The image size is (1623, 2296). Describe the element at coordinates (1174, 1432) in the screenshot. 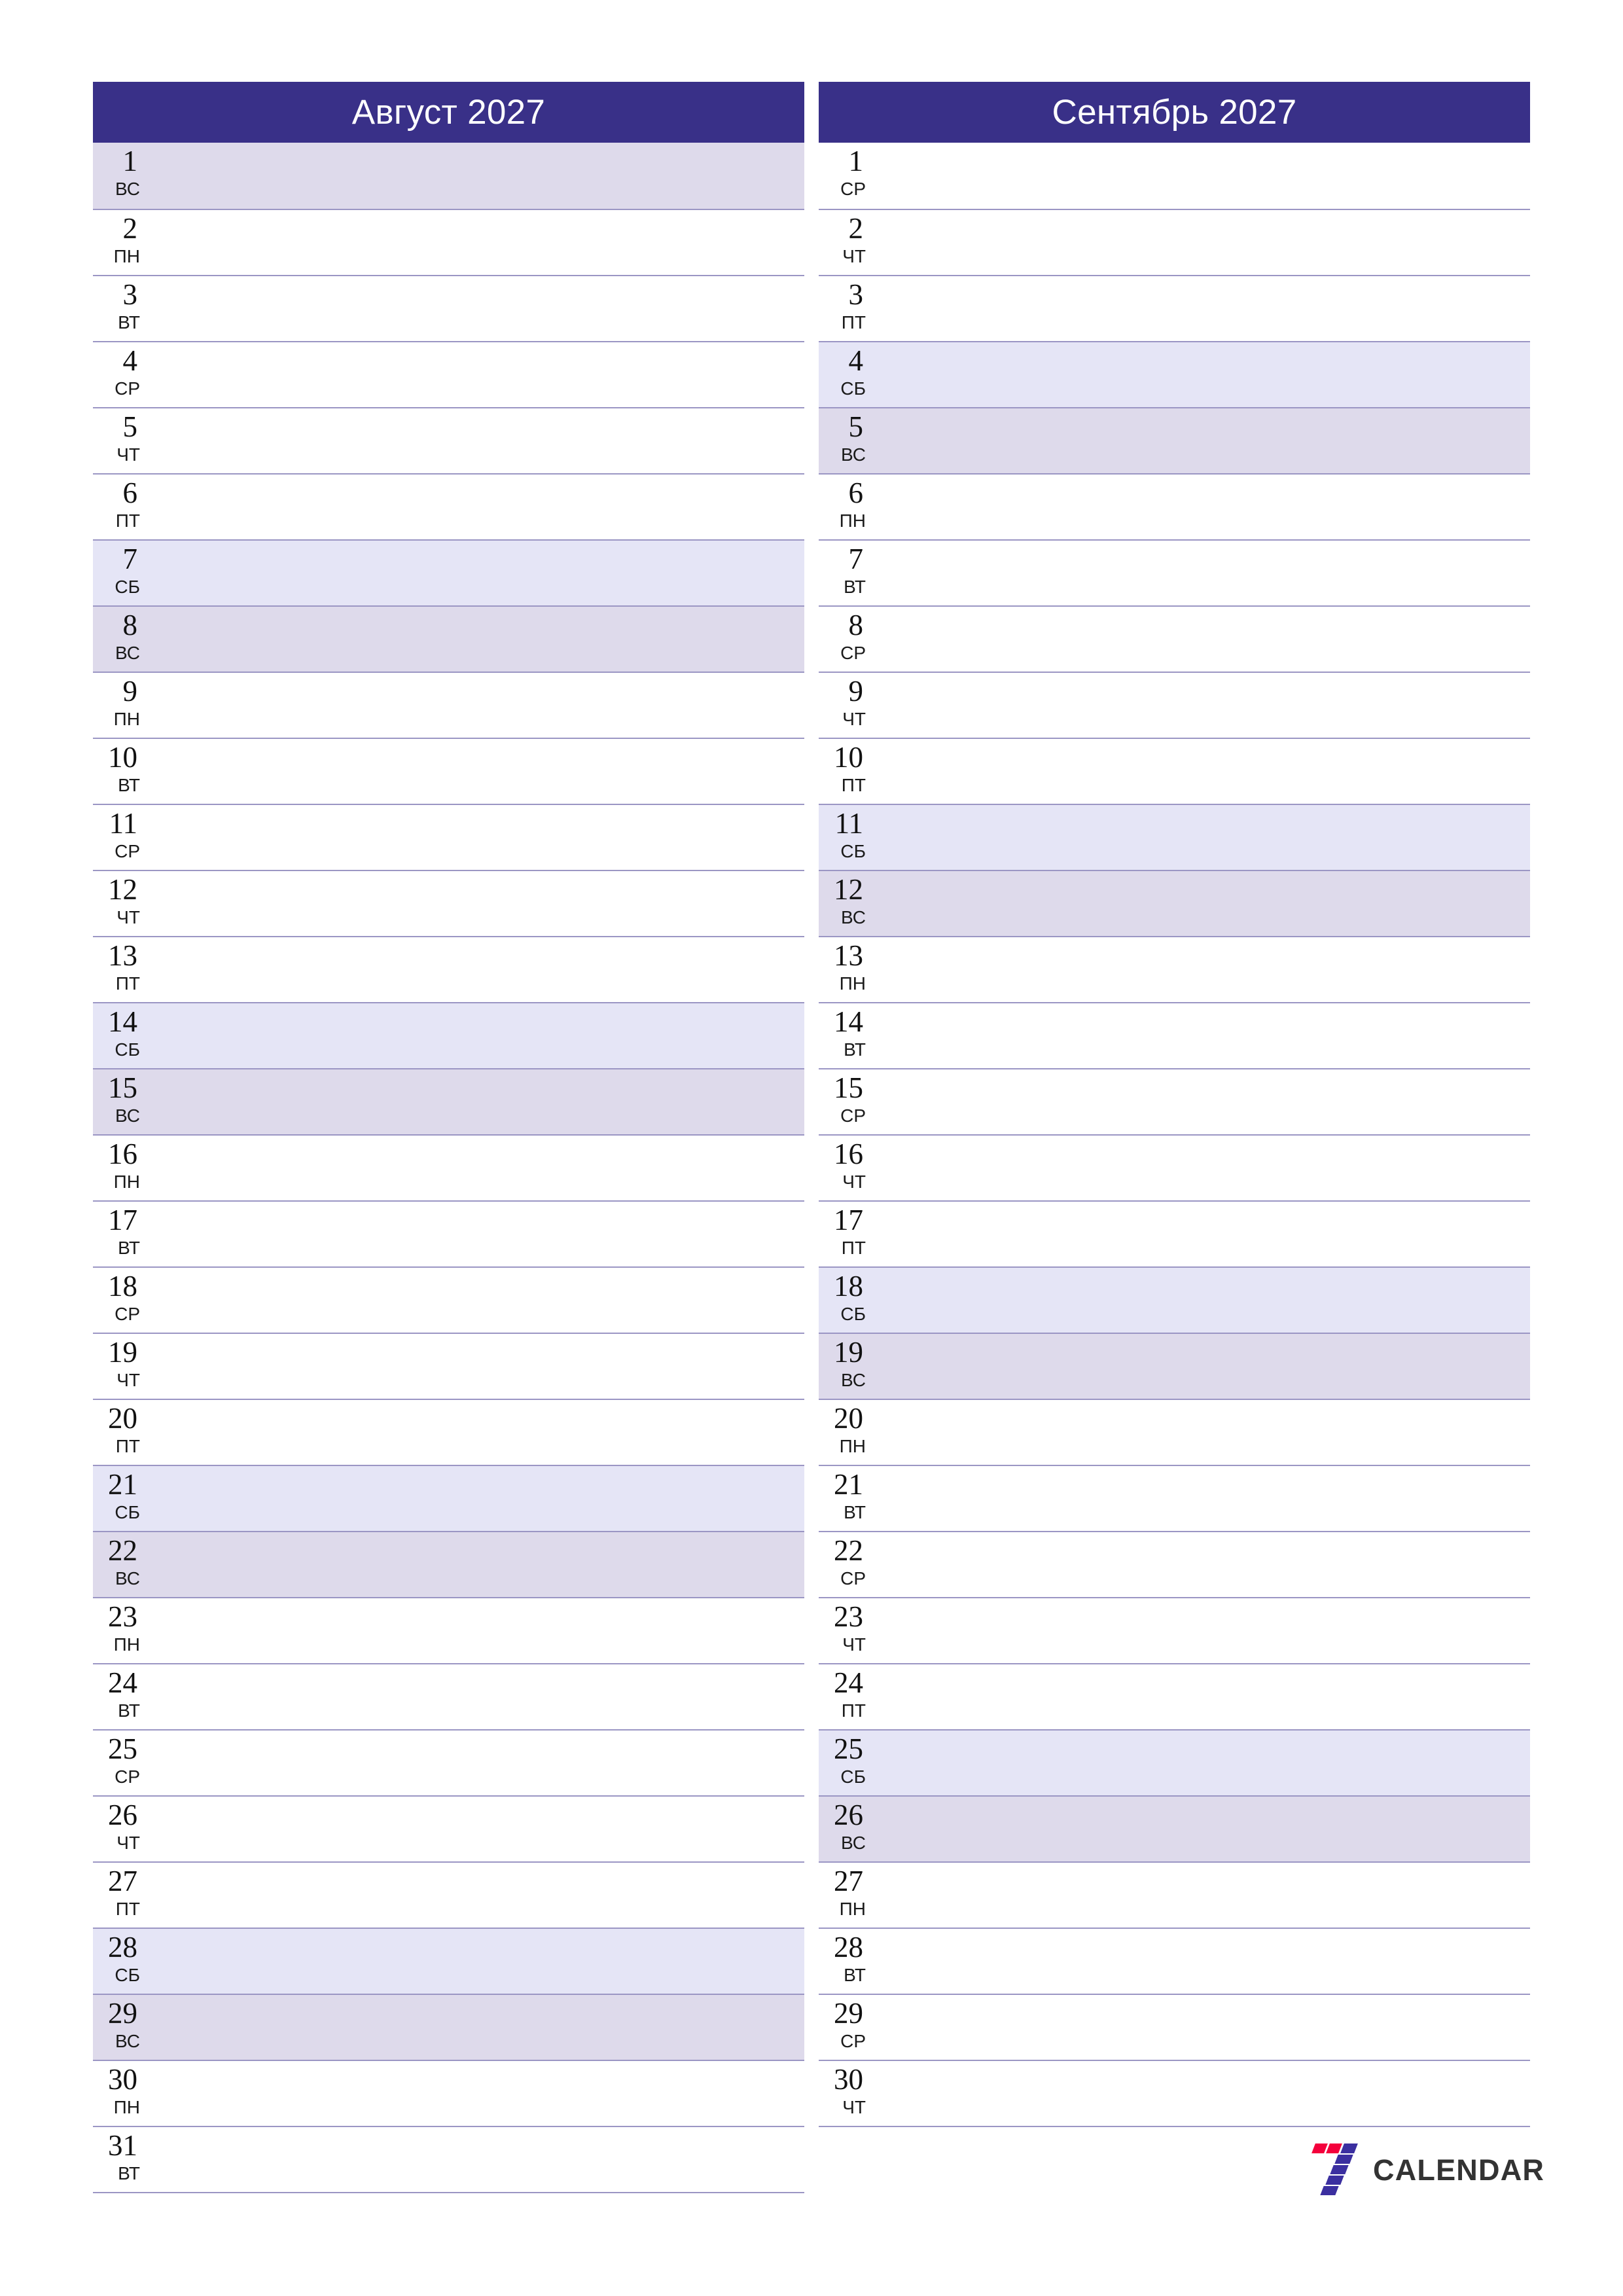

I see `day-row: 20 ПН` at that location.